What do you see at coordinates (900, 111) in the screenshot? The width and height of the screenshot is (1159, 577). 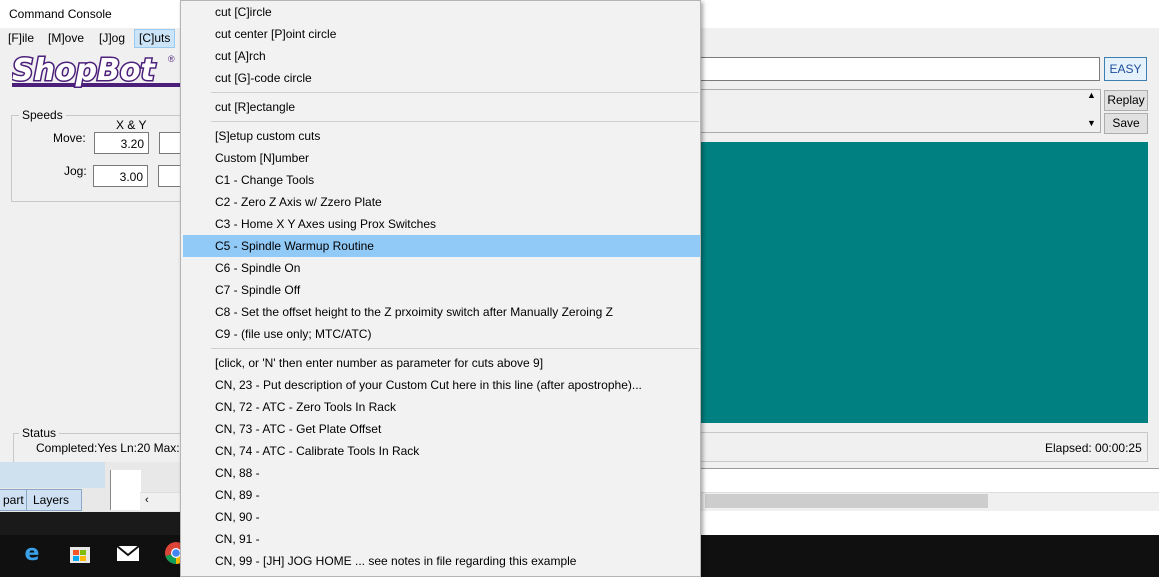 I see `command-log` at bounding box center [900, 111].